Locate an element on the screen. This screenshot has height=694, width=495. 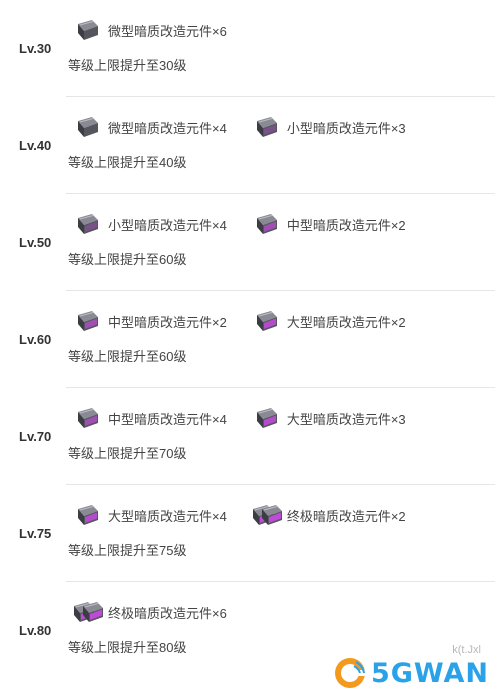
material-list: 中型暗质改造元件×2 大型暗质改造元件×2 is located at coordinates (238, 321).